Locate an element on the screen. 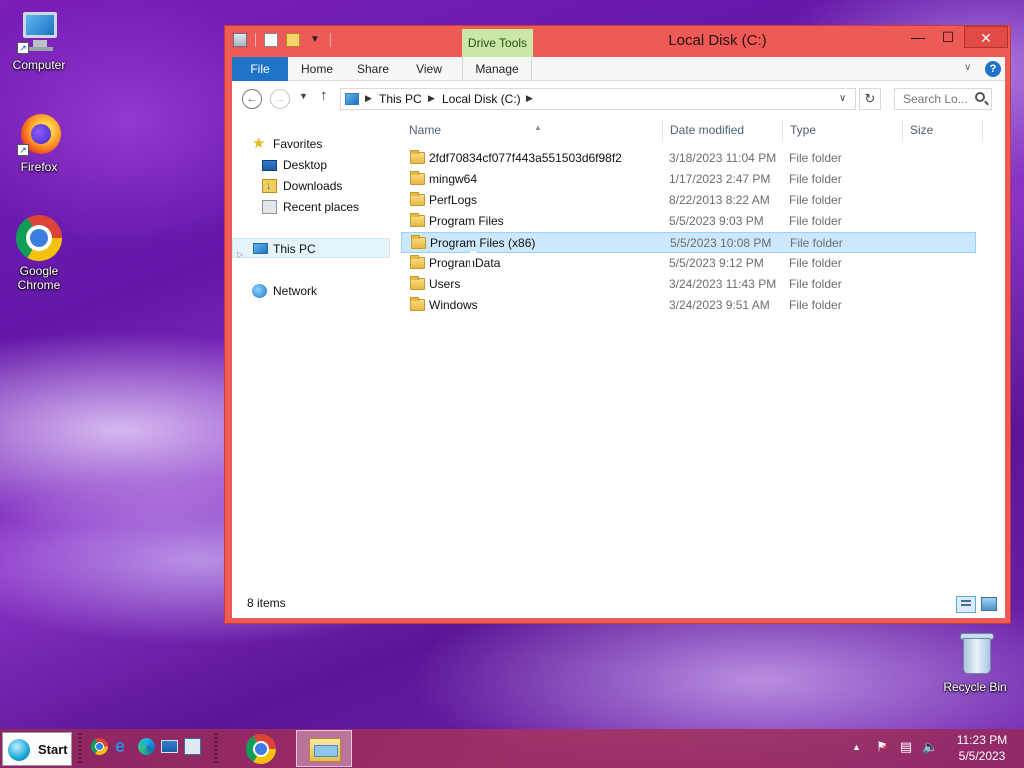 The width and height of the screenshot is (1024, 768). start-button: Start is located at coordinates (37, 749).